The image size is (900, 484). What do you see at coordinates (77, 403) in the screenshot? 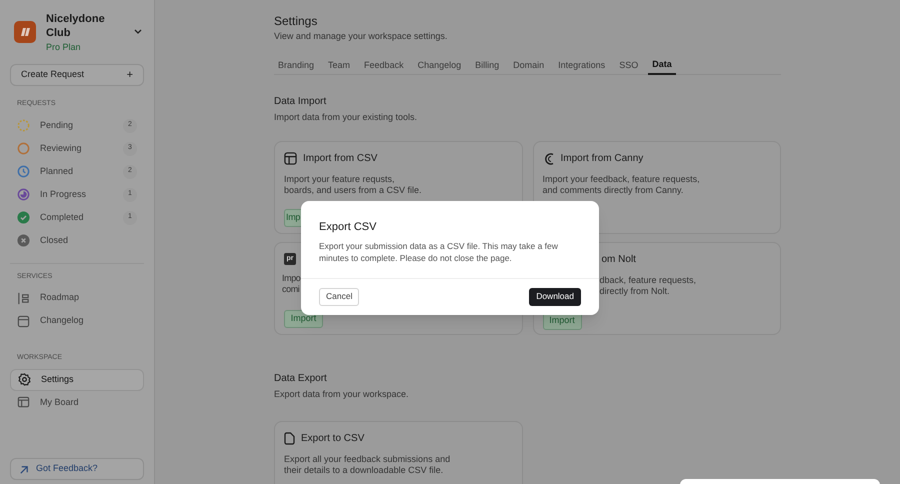
I see `sidebar-item: My Board` at bounding box center [77, 403].